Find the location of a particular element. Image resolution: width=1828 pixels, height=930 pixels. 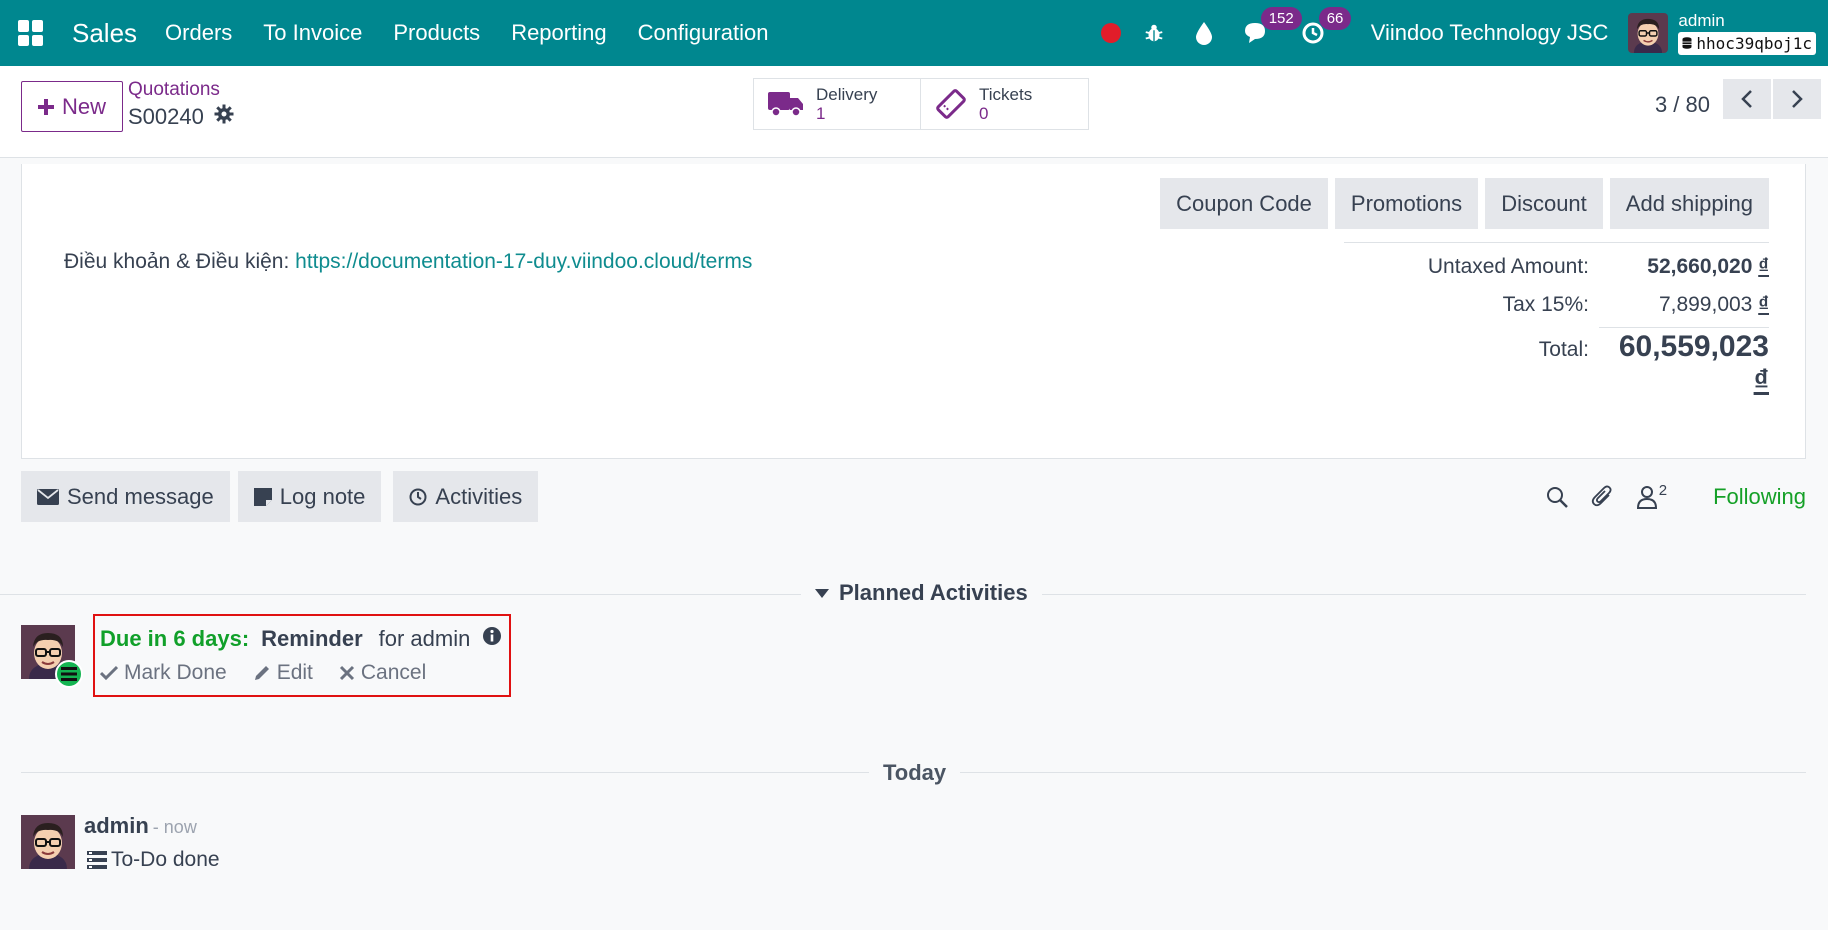

activities-count-badge: 66 is located at coordinates (1335, 18).